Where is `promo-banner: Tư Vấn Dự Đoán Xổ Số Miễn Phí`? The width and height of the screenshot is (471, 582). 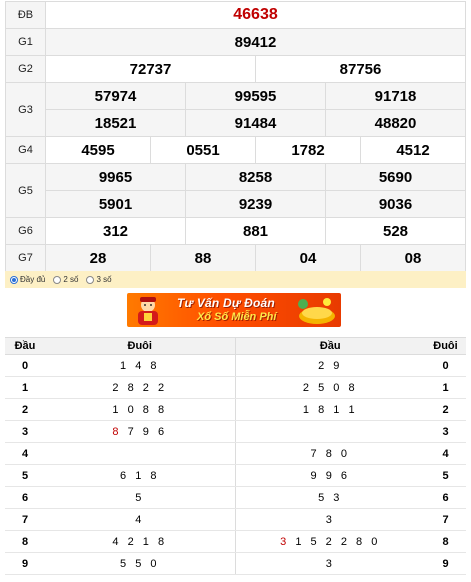 promo-banner: Tư Vấn Dự Đoán Xổ Số Miễn Phí is located at coordinates (234, 310).